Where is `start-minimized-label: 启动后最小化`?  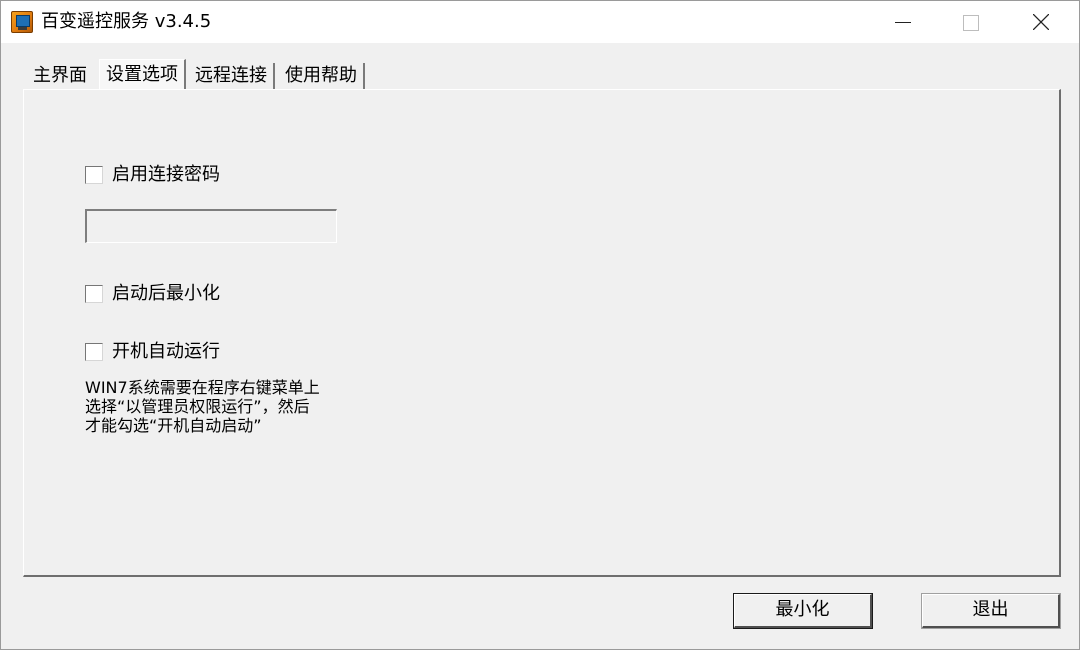
start-minimized-label: 启动后最小化 is located at coordinates (166, 293).